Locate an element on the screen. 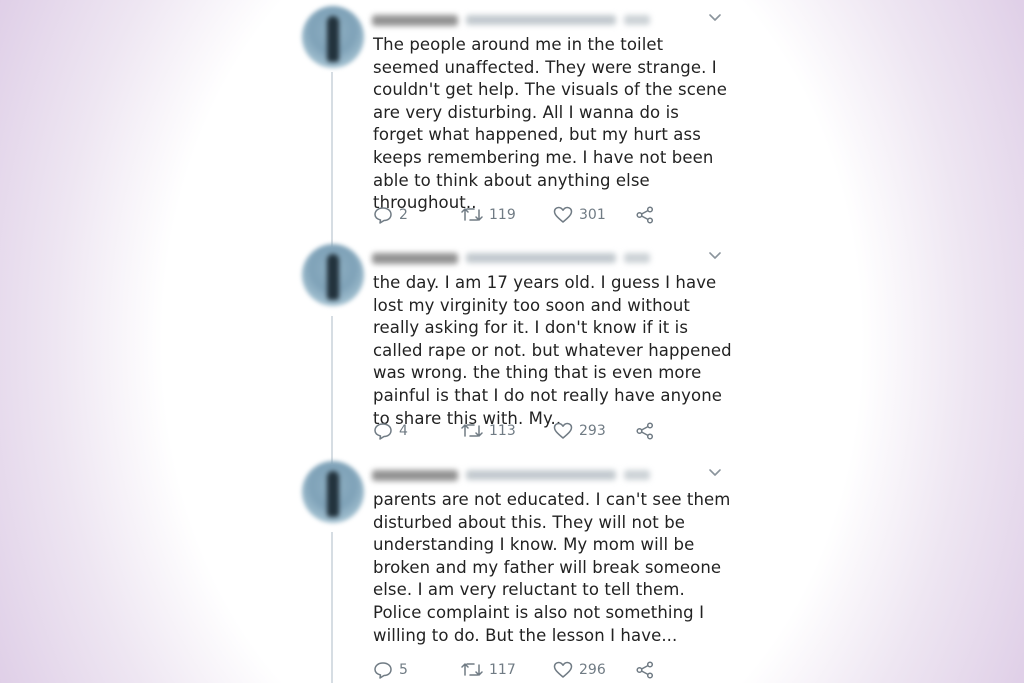 This screenshot has height=683, width=1024. reply-count: 5 is located at coordinates (403, 670).